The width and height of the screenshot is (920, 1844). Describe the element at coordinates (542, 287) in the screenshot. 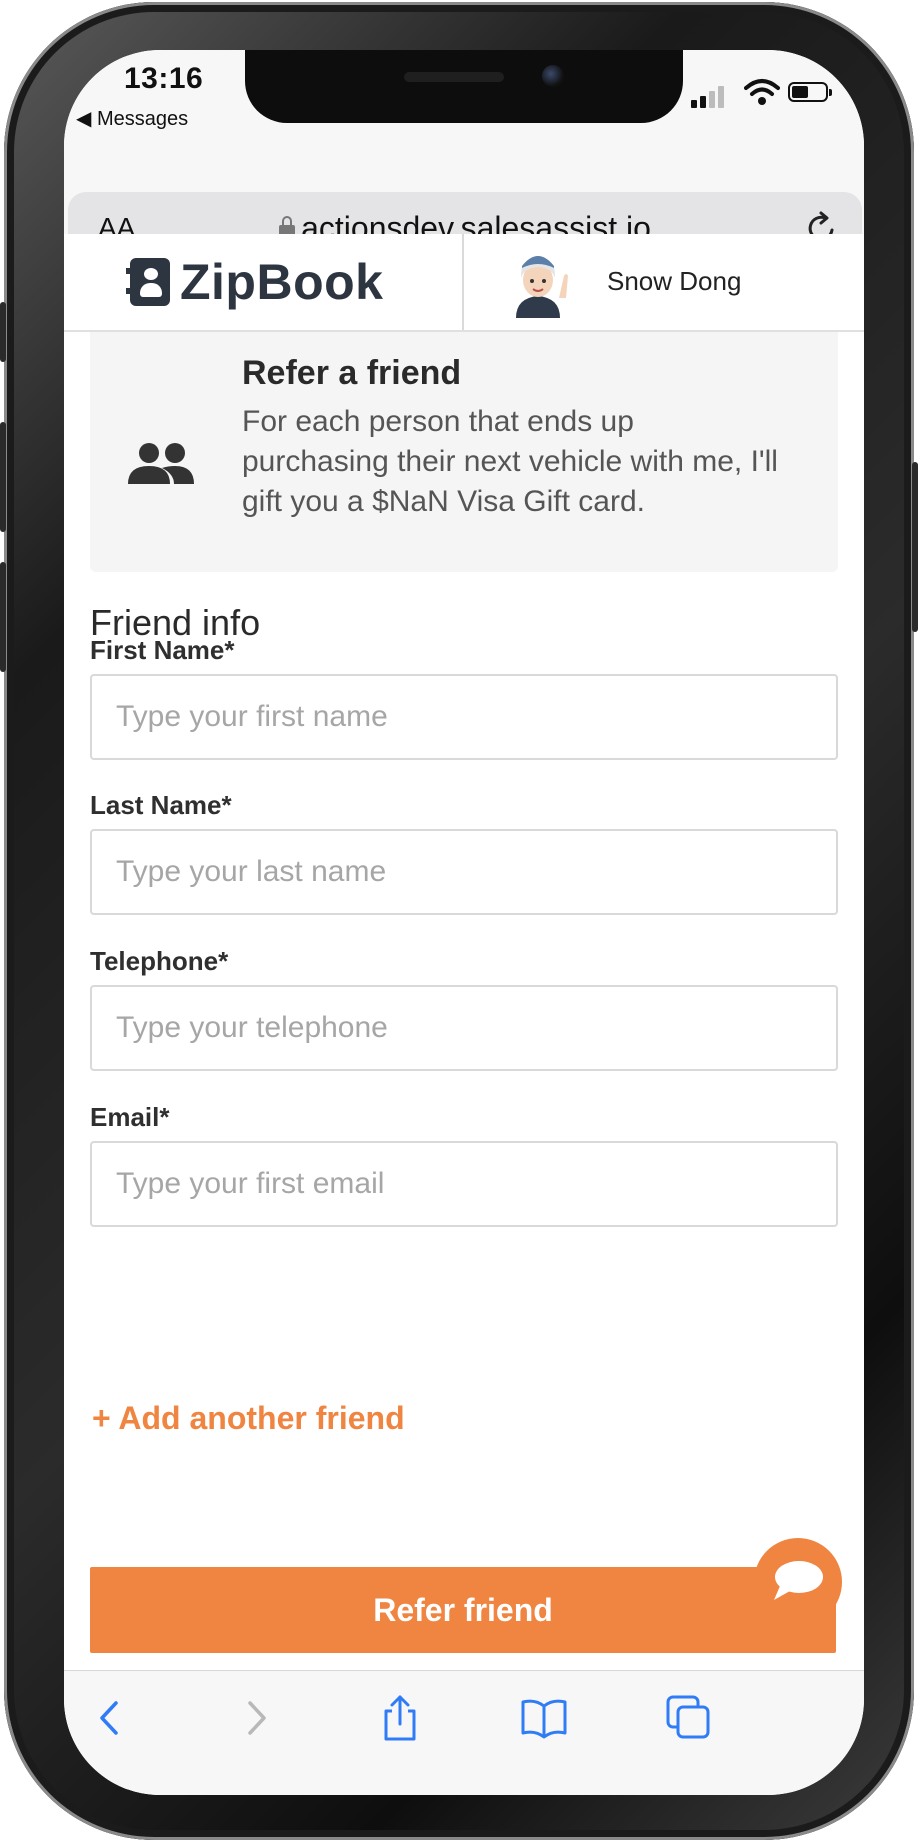

I see `agent-avatar` at that location.